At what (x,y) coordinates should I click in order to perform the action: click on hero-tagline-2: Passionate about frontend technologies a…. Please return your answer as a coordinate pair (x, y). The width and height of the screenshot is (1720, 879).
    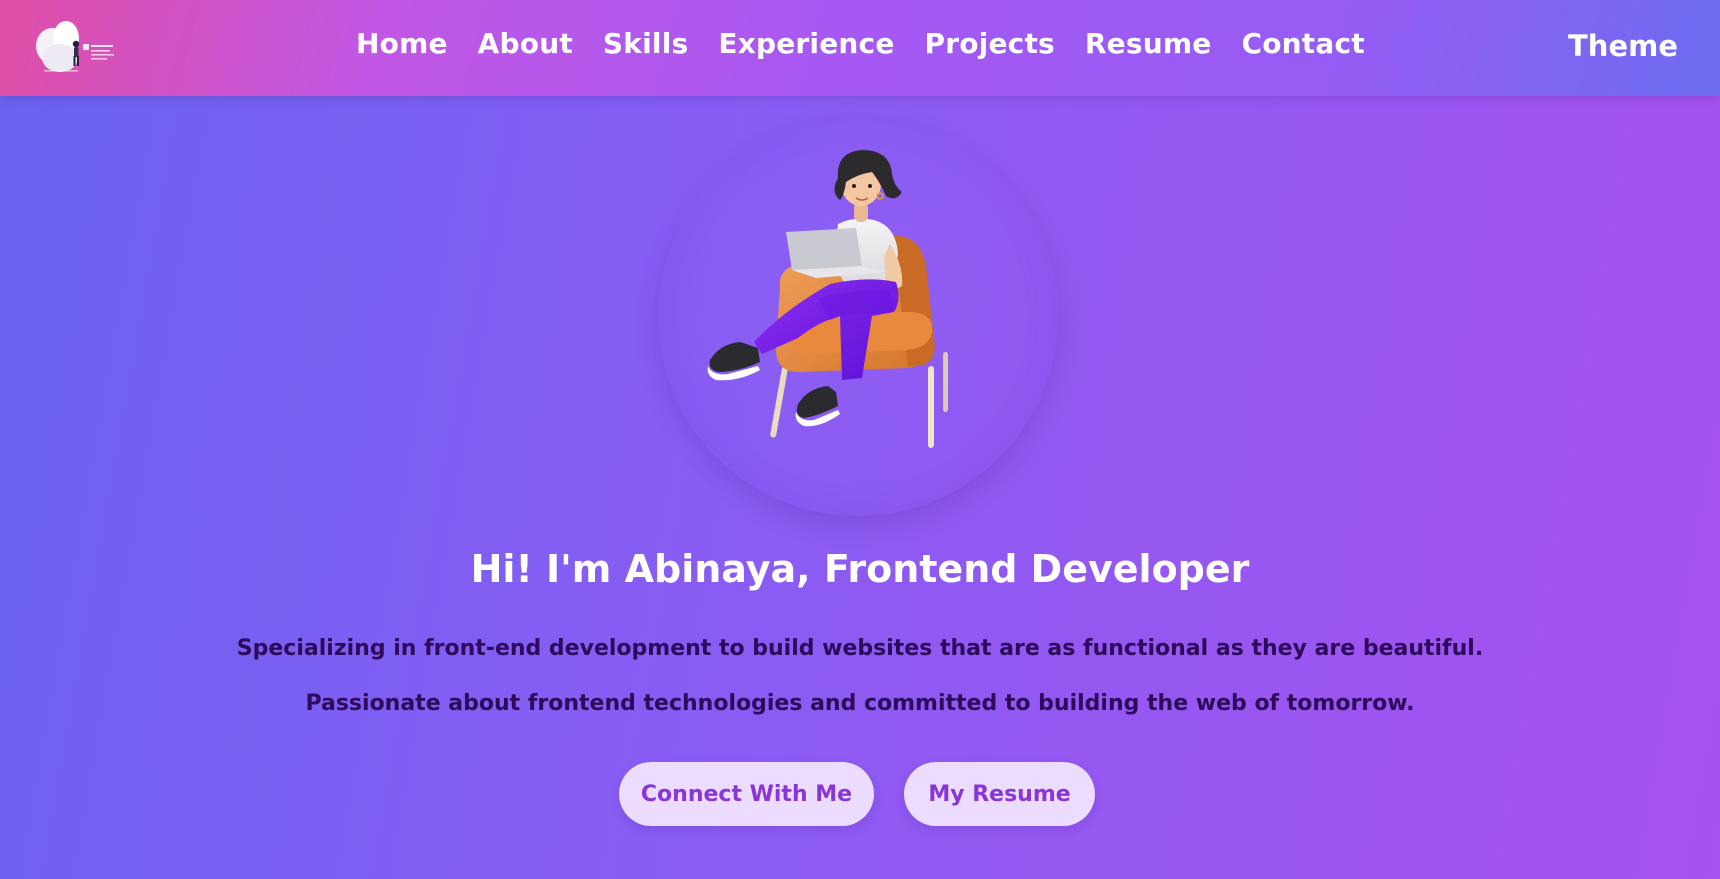
    Looking at the image, I should click on (860, 703).